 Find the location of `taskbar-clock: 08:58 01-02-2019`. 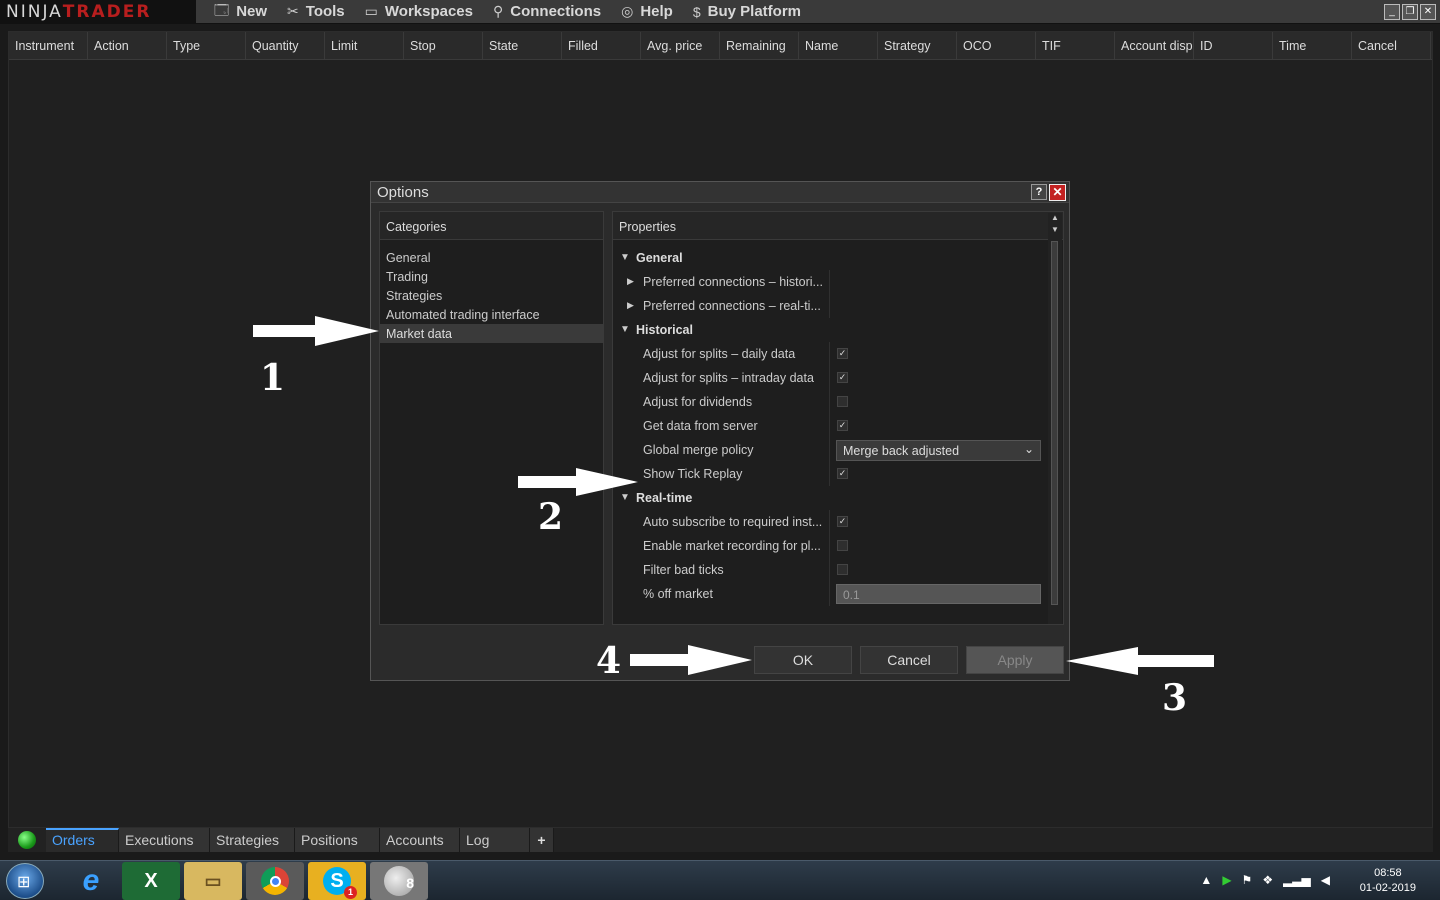

taskbar-clock: 08:58 01-02-2019 is located at coordinates (1388, 881).